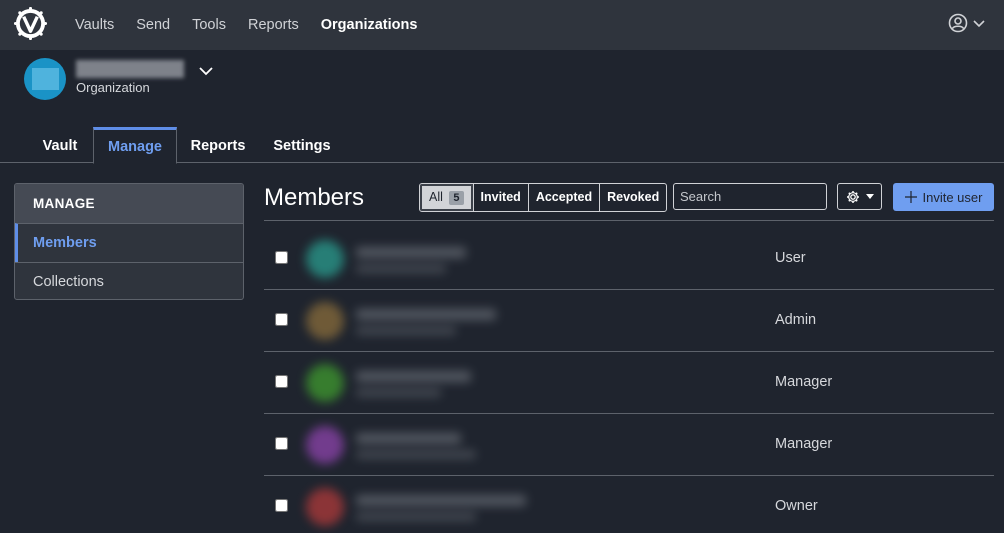 The height and width of the screenshot is (533, 1004). I want to click on tab-settings: Settings, so click(302, 145).